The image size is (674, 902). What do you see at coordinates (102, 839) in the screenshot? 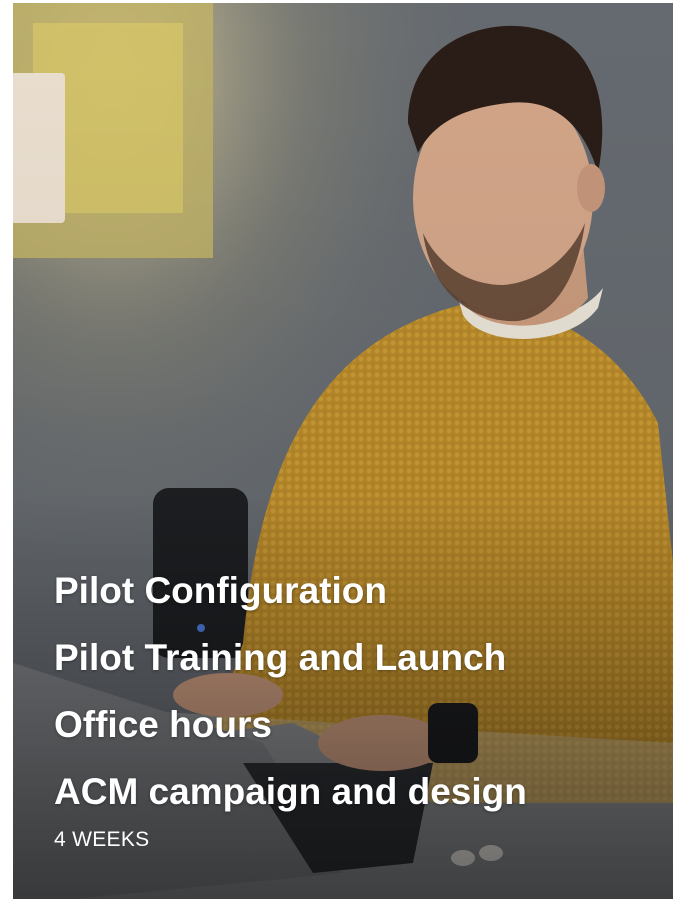
I see `duration-label: 4 WEEKS` at bounding box center [102, 839].